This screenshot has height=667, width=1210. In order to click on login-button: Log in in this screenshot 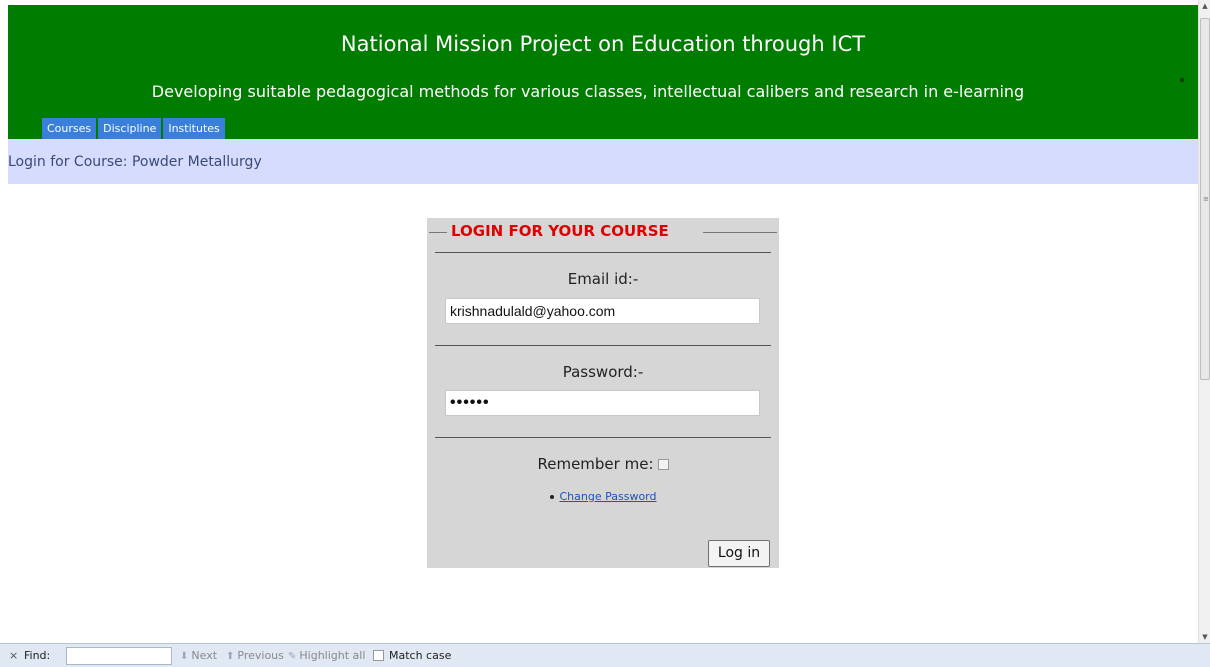, I will do `click(739, 553)`.